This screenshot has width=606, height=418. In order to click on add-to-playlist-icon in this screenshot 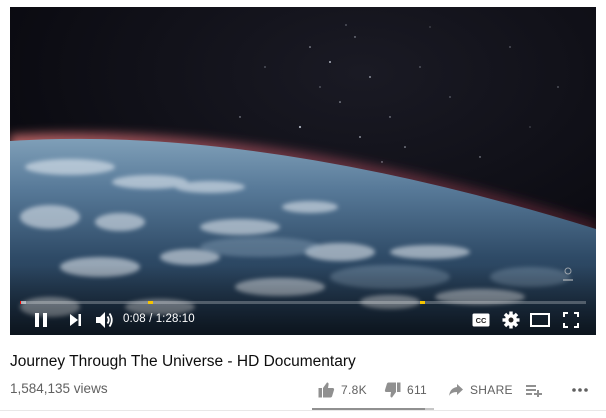, I will do `click(534, 391)`.